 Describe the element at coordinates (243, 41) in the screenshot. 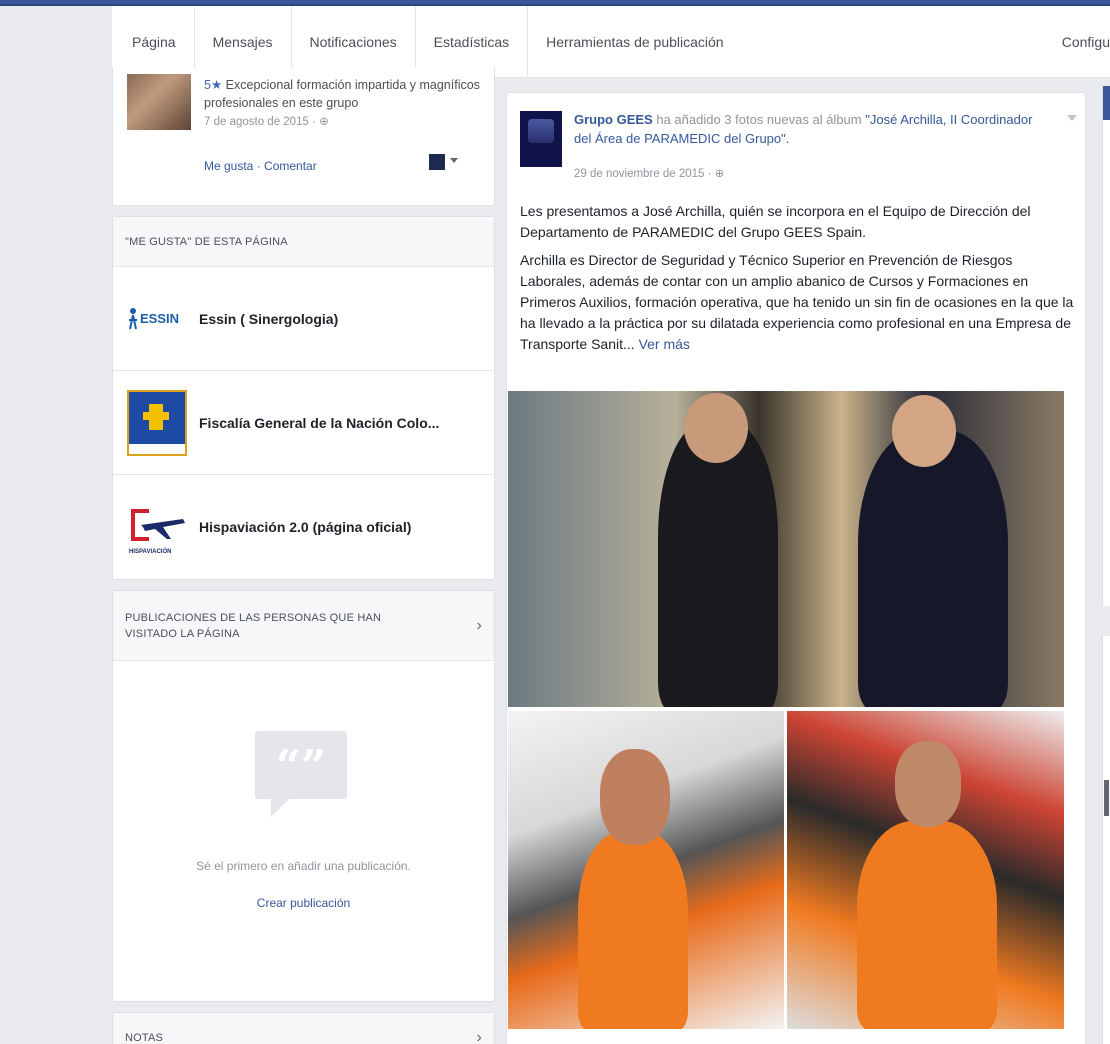

I see `tab-mensajes: Mensajes` at that location.